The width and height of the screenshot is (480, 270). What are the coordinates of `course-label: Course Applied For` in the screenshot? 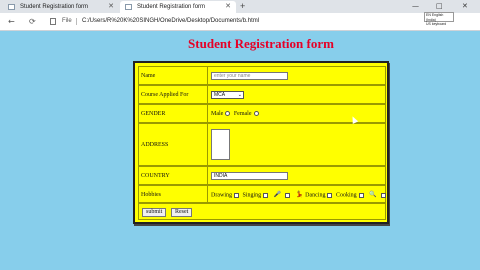 It's located at (165, 95).